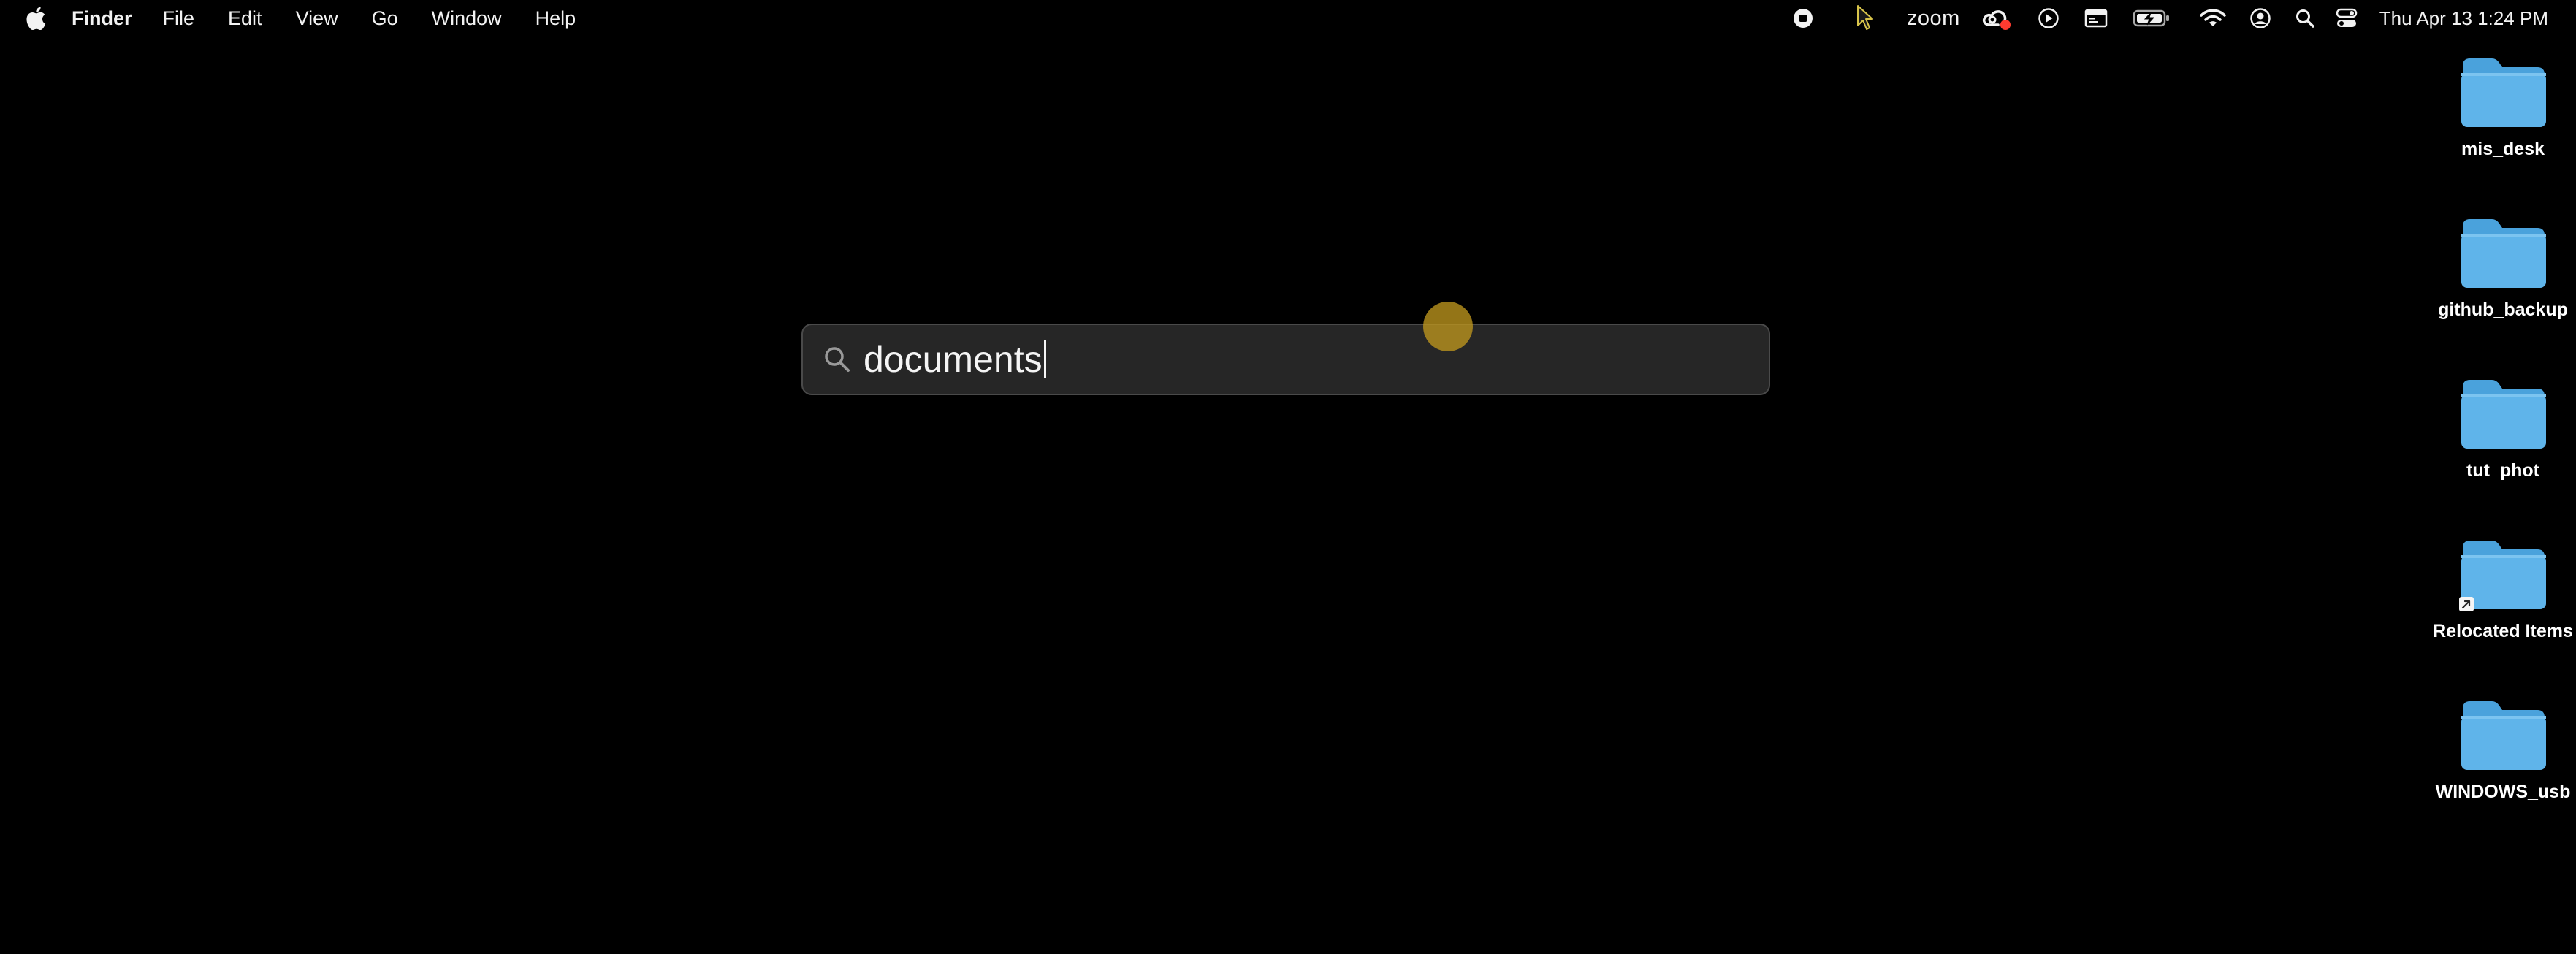 The height and width of the screenshot is (954, 2576). What do you see at coordinates (2503, 309) in the screenshot?
I see `desktop-item-label: github_backup` at bounding box center [2503, 309].